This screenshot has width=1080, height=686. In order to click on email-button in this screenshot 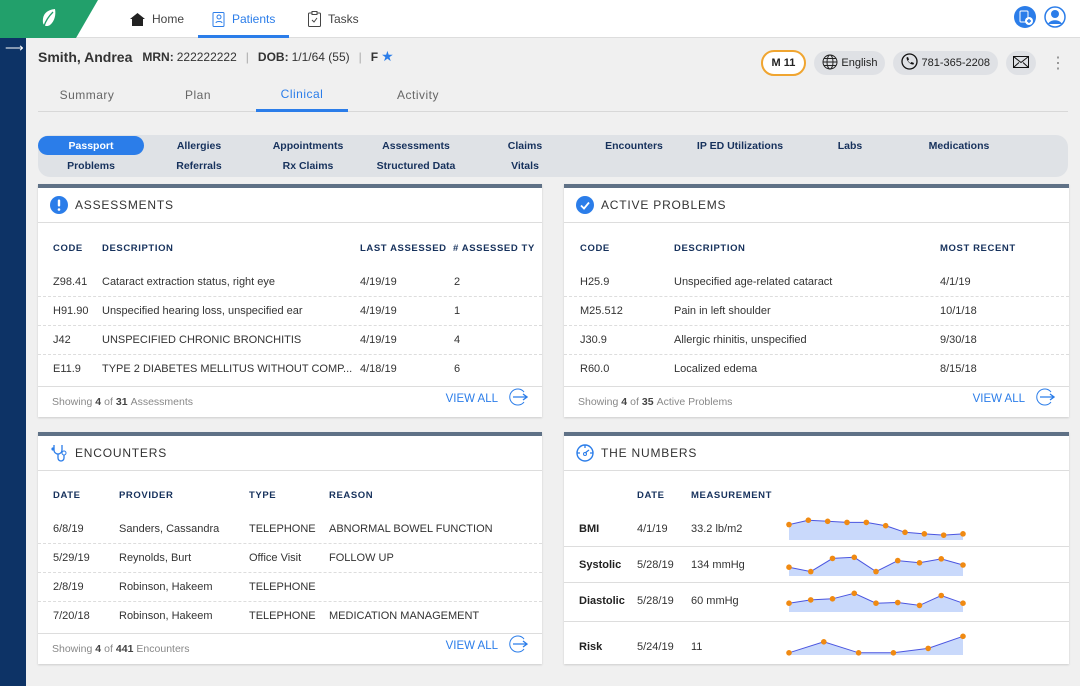, I will do `click(1021, 63)`.